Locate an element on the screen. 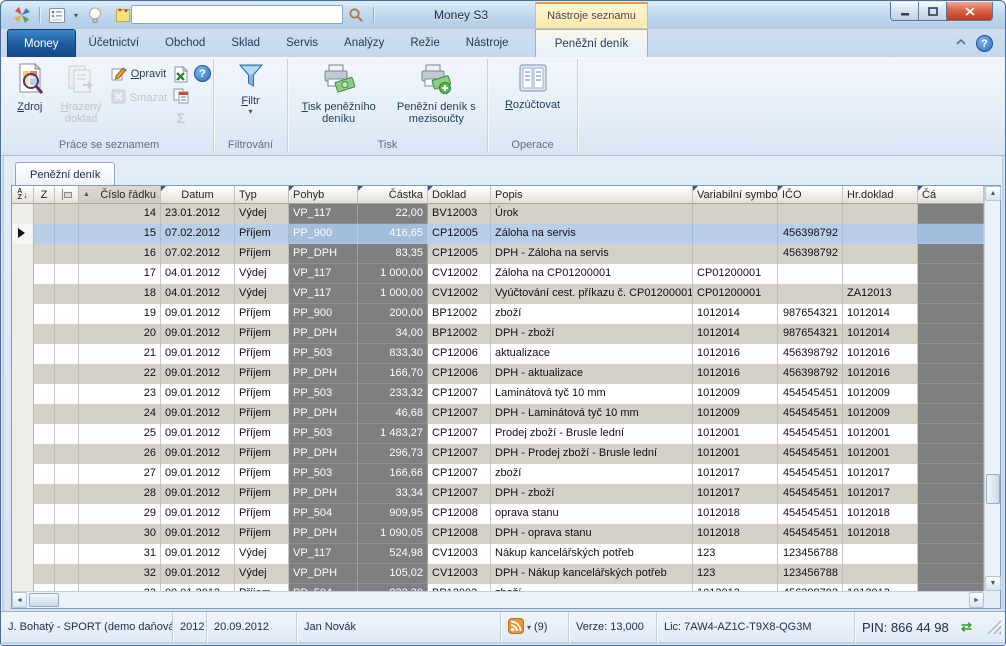 The height and width of the screenshot is (646, 1006). list-settings-icon is located at coordinates (57, 15).